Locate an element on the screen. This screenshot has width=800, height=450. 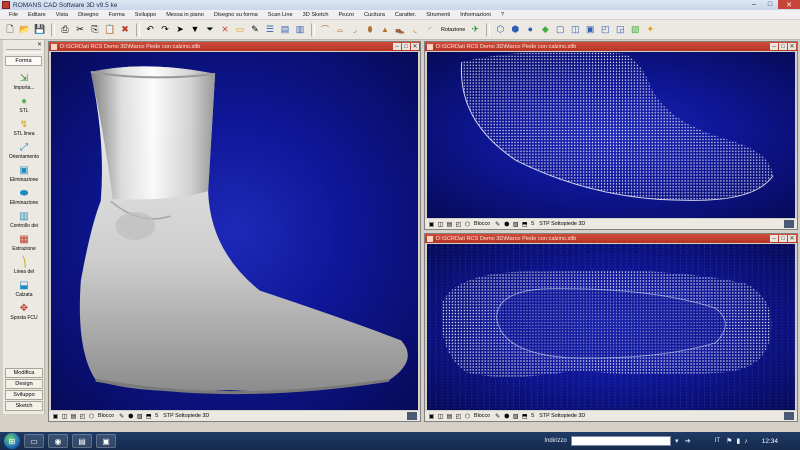
close-button: ✕ is located at coordinates (789, 4).